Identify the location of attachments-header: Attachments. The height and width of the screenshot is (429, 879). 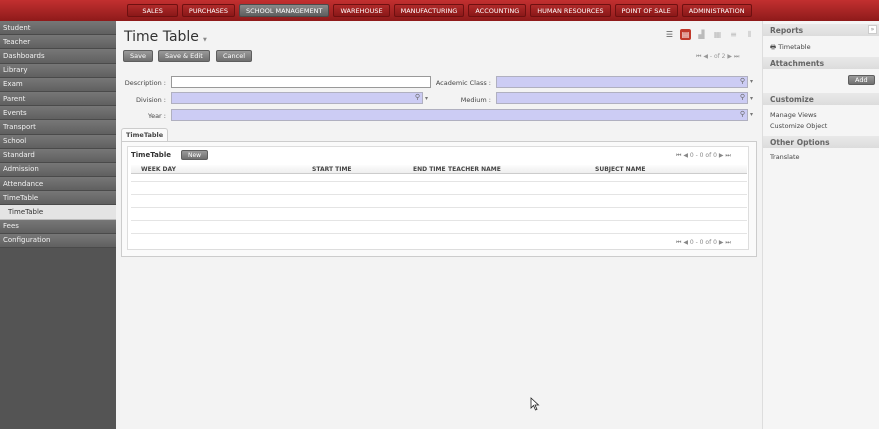
(821, 63).